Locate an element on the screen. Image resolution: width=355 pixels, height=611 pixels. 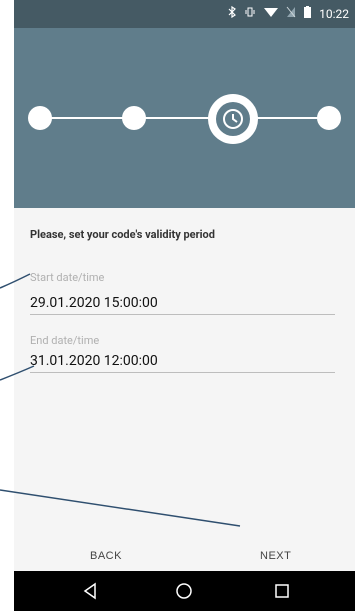
end-datetime-field: 31.01.2020 12:00:00 is located at coordinates (182, 363).